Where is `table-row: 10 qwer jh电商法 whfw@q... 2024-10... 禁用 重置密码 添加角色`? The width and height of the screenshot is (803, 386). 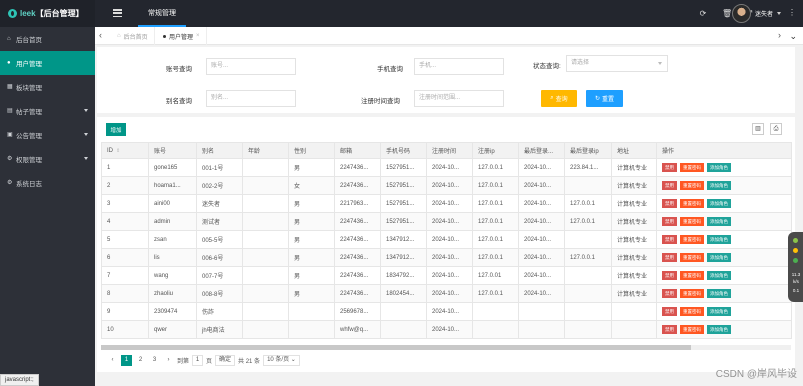 table-row: 10 qwer jh电商法 whfw@q... 2024-10... 禁用 重置密码 添加角色 is located at coordinates (446, 329).